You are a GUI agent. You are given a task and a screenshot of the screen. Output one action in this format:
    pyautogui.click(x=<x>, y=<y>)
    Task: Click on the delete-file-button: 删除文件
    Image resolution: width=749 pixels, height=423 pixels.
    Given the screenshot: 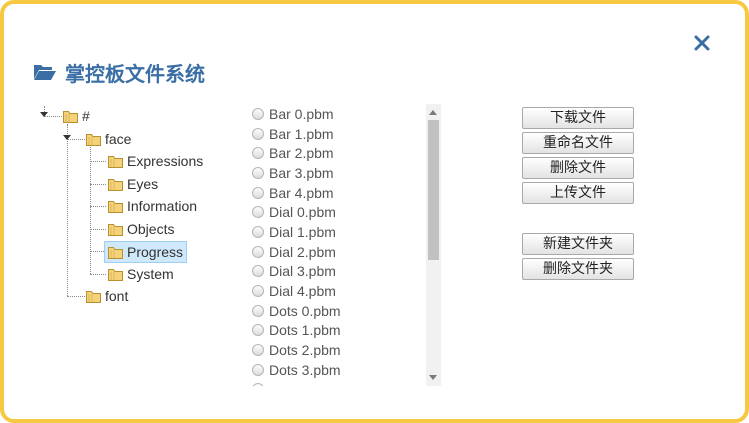 What is the action you would take?
    pyautogui.click(x=578, y=168)
    